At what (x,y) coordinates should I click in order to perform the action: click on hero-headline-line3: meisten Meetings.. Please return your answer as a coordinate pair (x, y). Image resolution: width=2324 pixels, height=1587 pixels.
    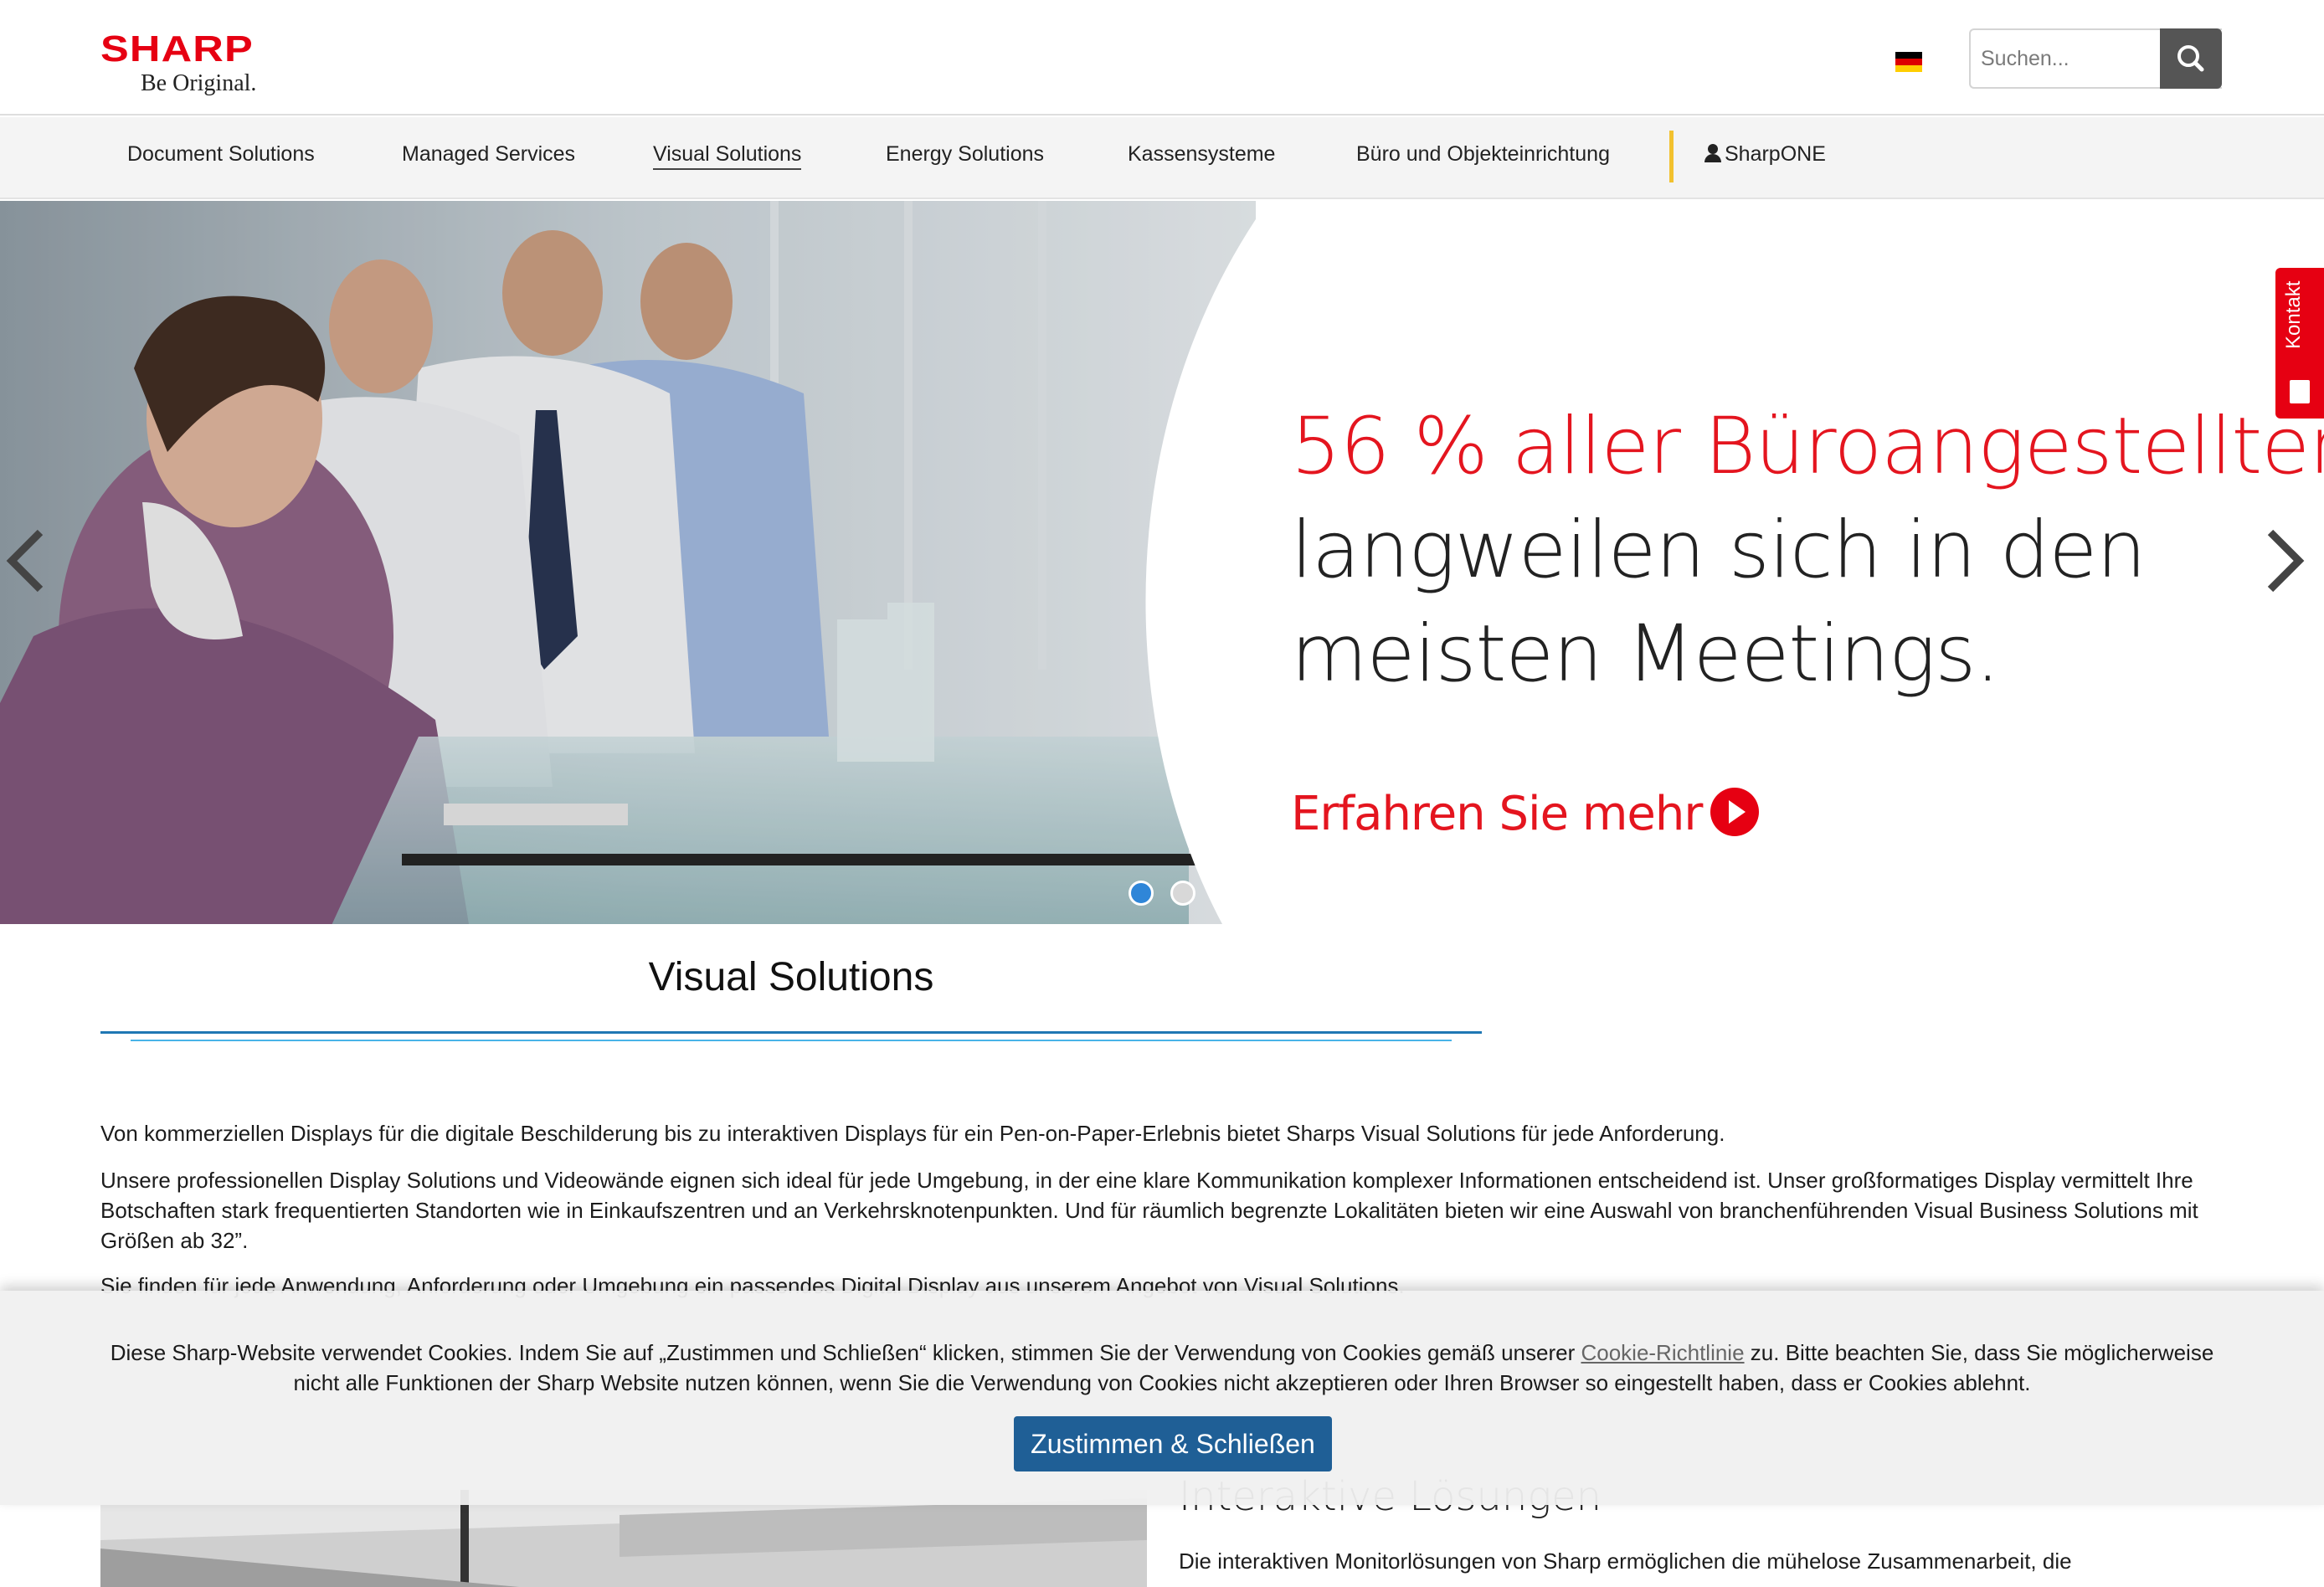
    Looking at the image, I should click on (1645, 654).